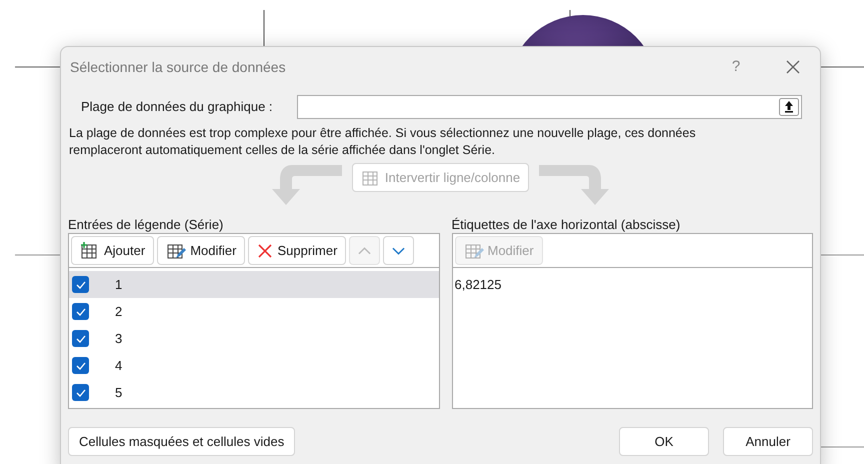  I want to click on down-button, so click(398, 250).